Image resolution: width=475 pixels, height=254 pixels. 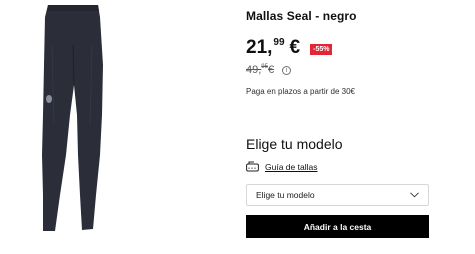 I want to click on model-select-value: Elige tu modelo, so click(x=285, y=195).